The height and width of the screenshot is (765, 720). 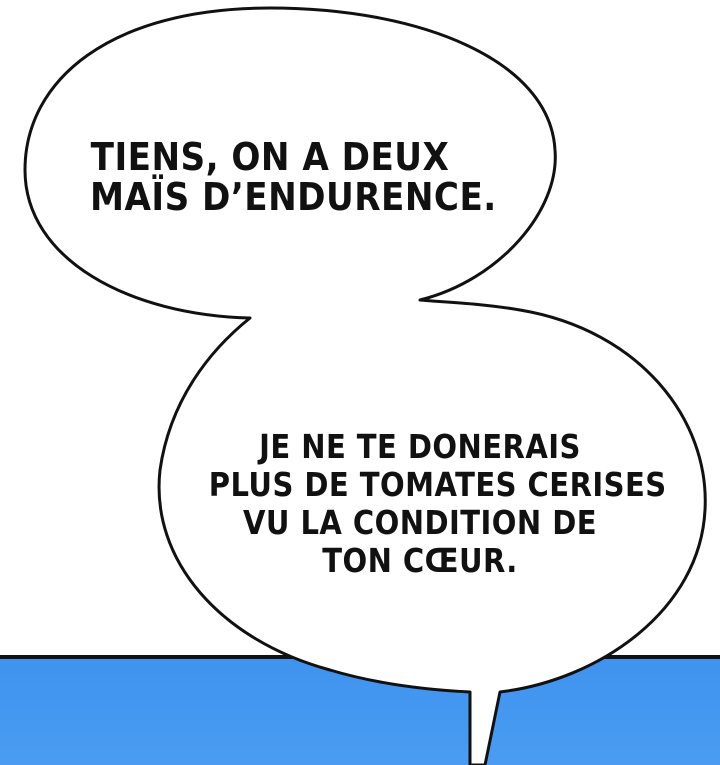 What do you see at coordinates (270, 157) in the screenshot?
I see `bubble-1-line-1: TIENS, ON A DEUX` at bounding box center [270, 157].